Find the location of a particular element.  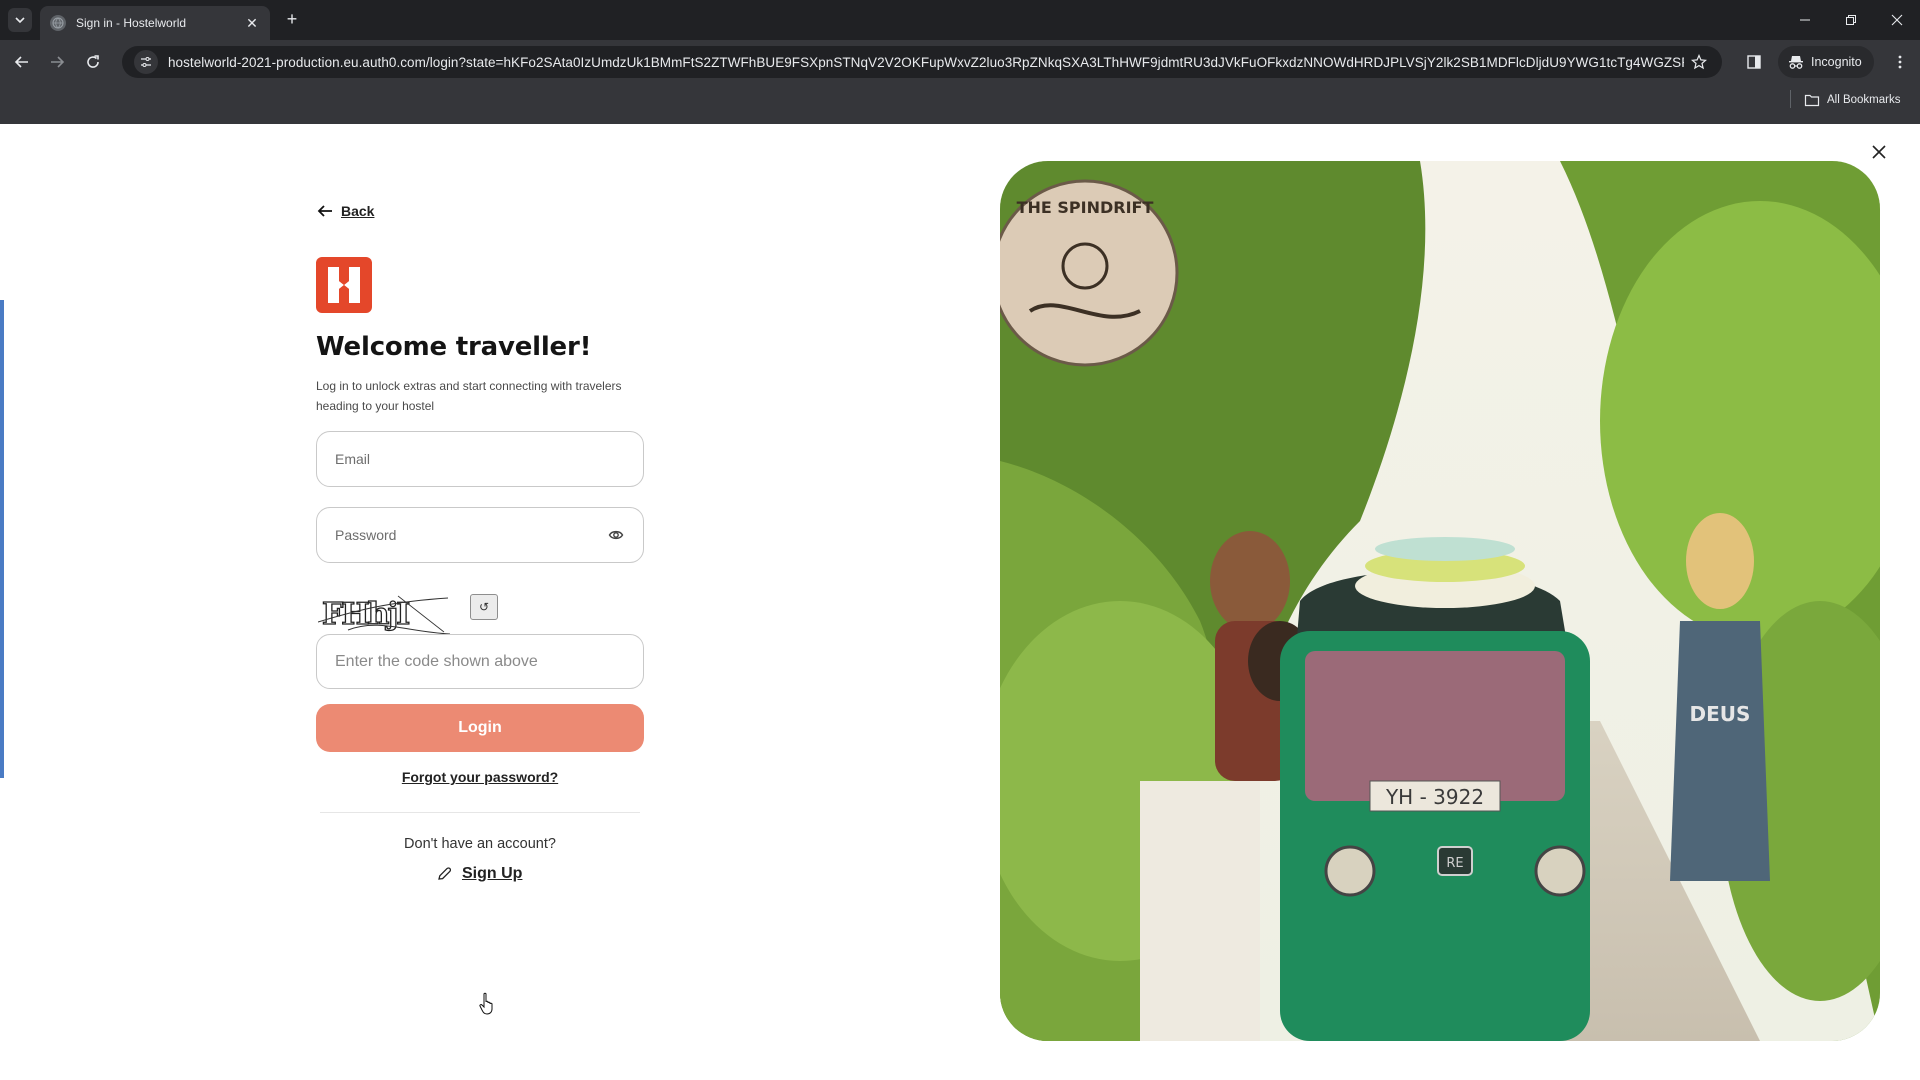

tab-close-icon: ✕ is located at coordinates (252, 23).